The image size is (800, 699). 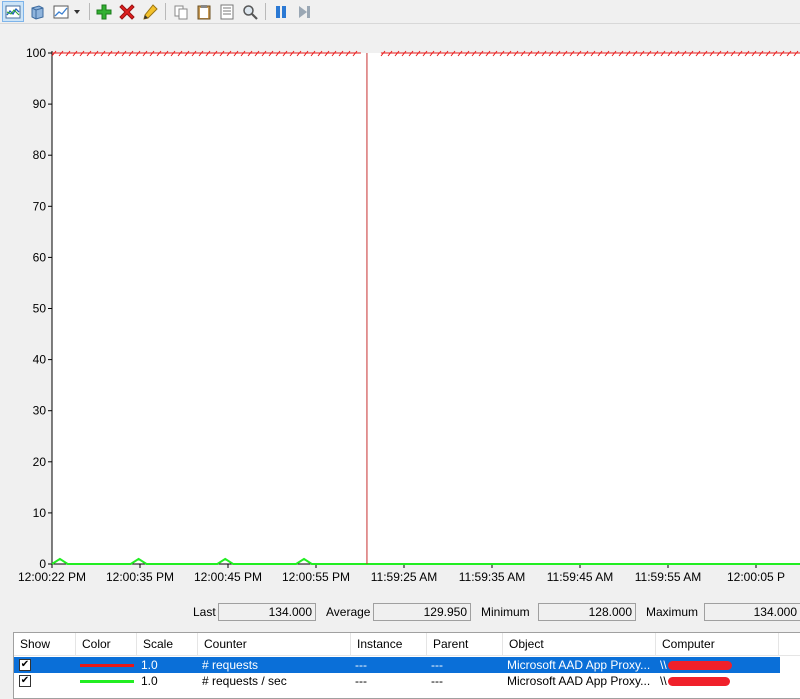 I want to click on y-tick-label: 30, so click(x=40, y=411).